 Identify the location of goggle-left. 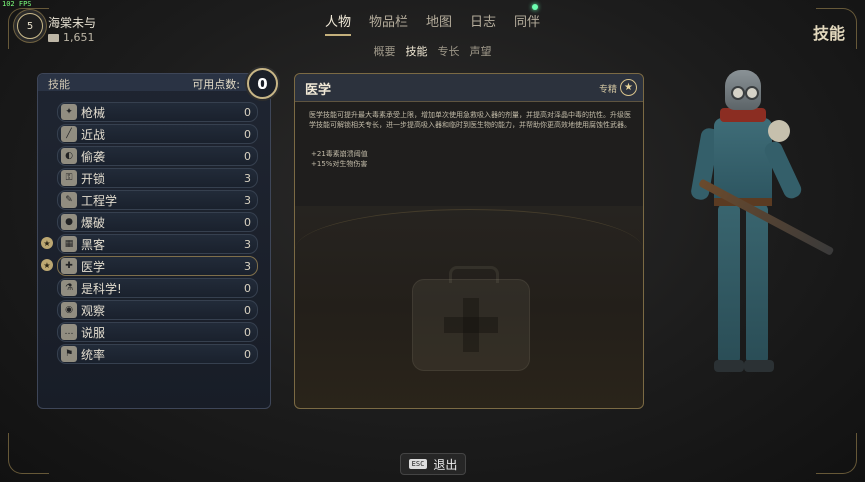
(738, 93).